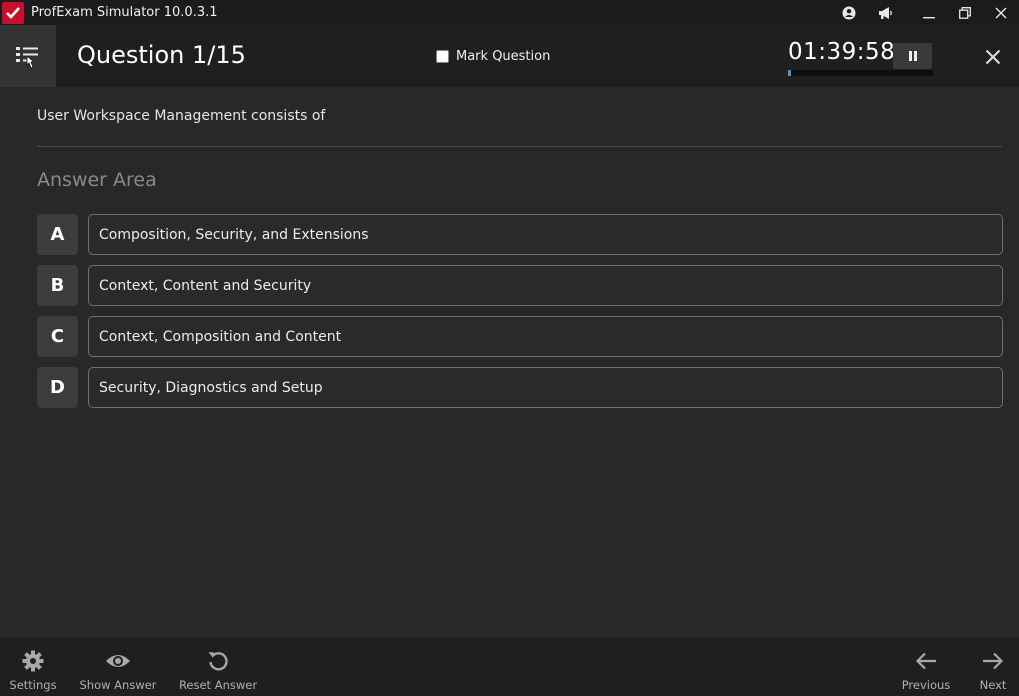 This screenshot has height=696, width=1019. I want to click on question-counter: Question 1/15, so click(161, 55).